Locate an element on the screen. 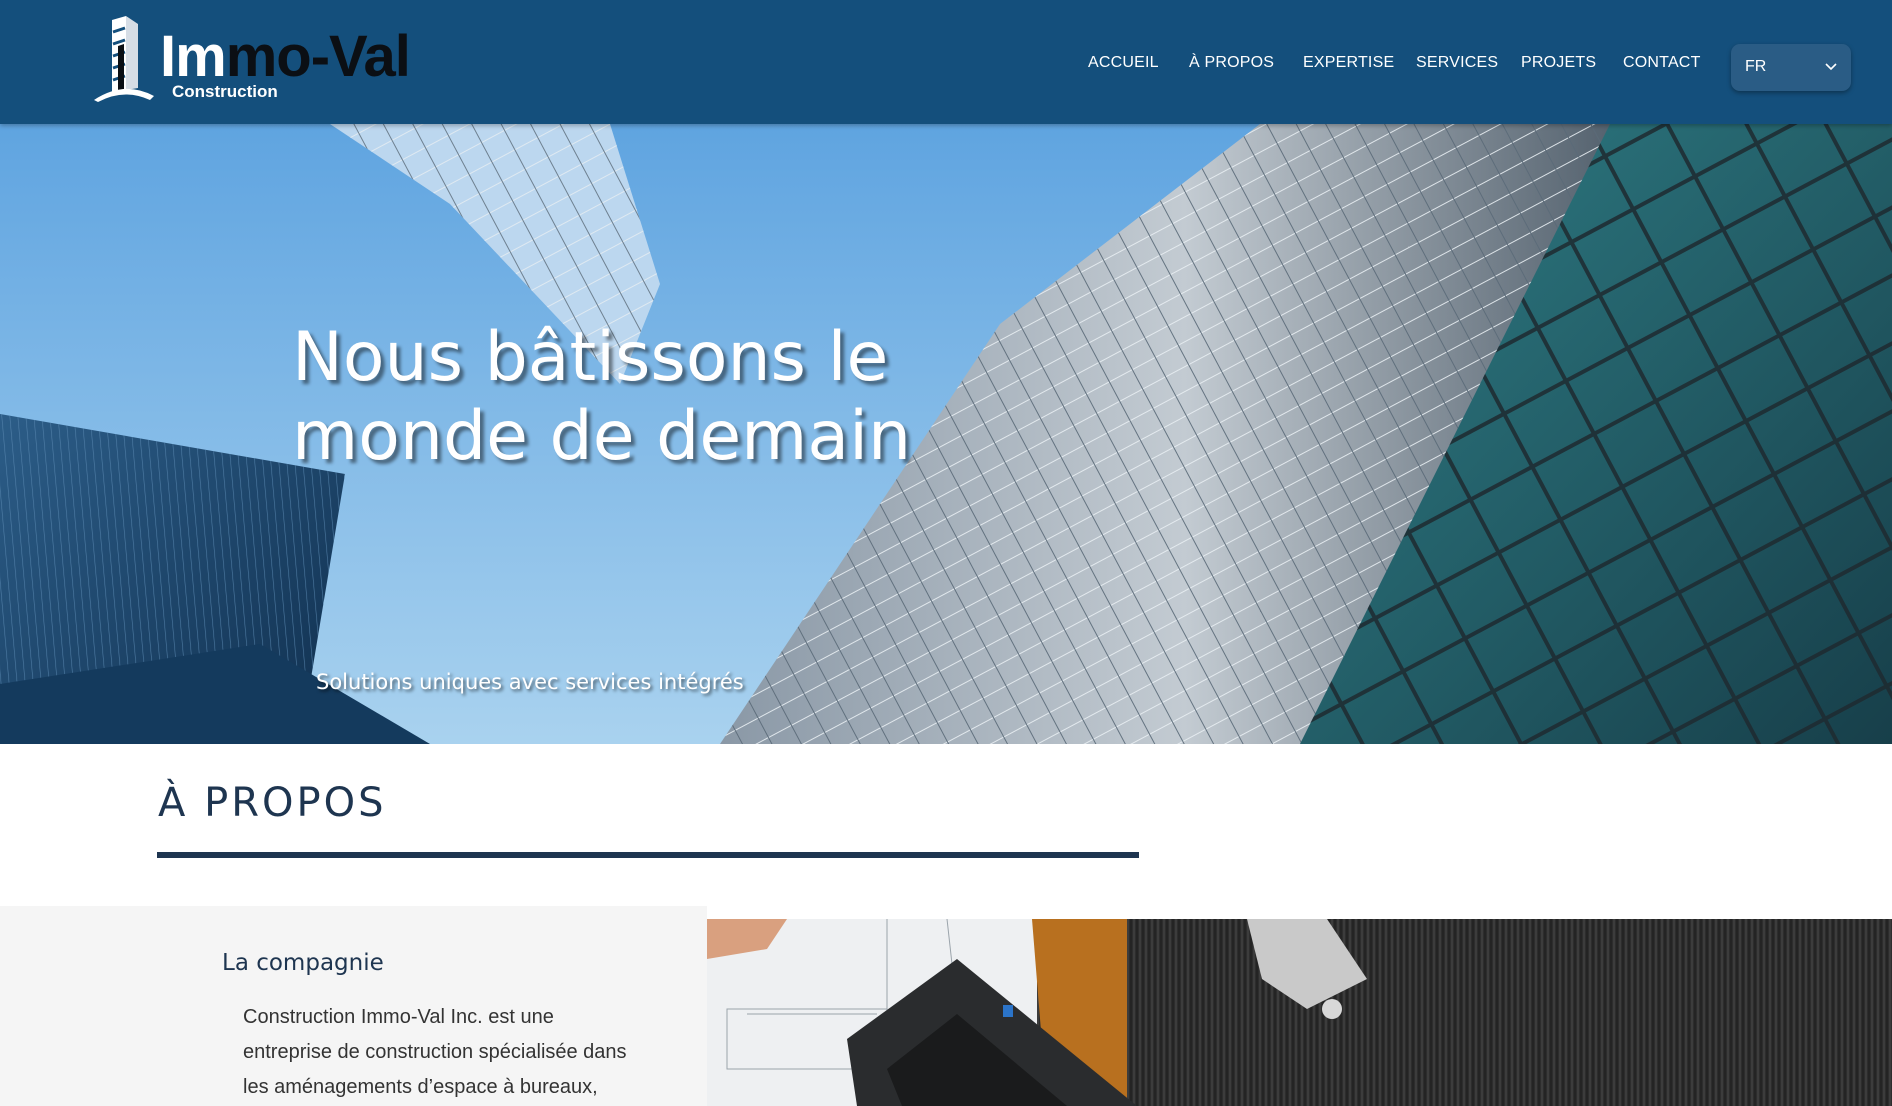 The width and height of the screenshot is (1892, 1106). office-photo-image is located at coordinates (1299, 1012).